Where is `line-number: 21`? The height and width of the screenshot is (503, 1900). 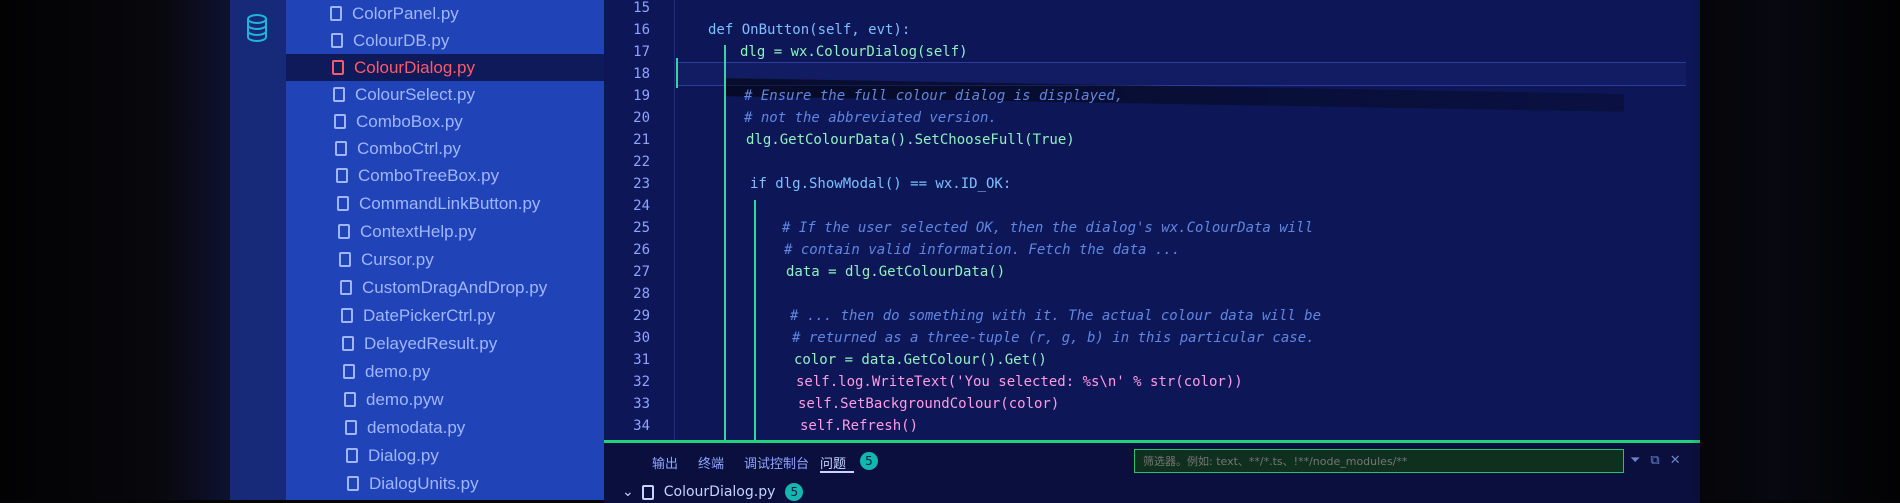 line-number: 21 is located at coordinates (641, 140).